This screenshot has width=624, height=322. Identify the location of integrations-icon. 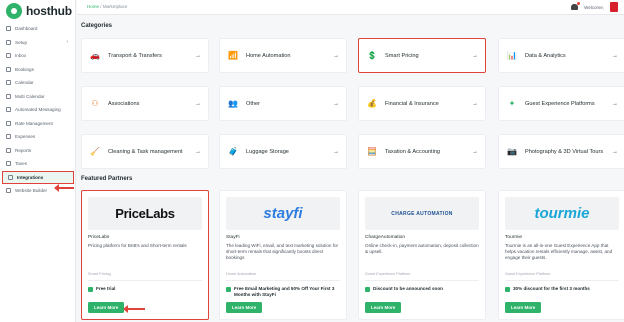
(10, 177).